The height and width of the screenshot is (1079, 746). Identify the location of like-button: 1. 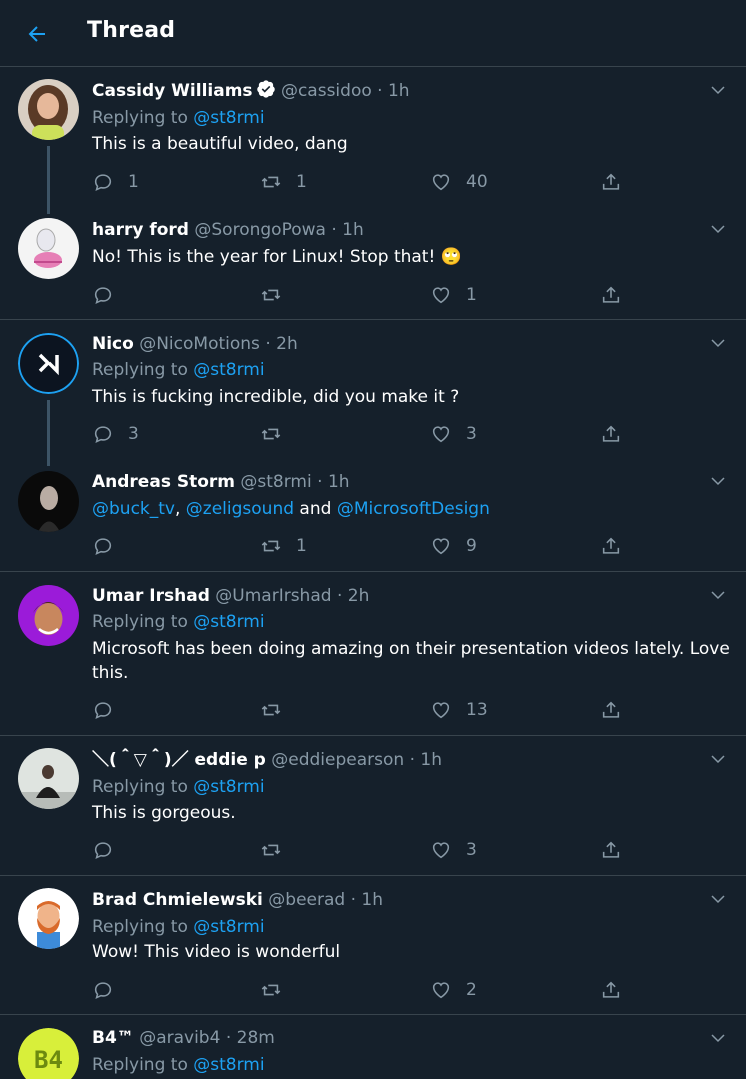
(453, 295).